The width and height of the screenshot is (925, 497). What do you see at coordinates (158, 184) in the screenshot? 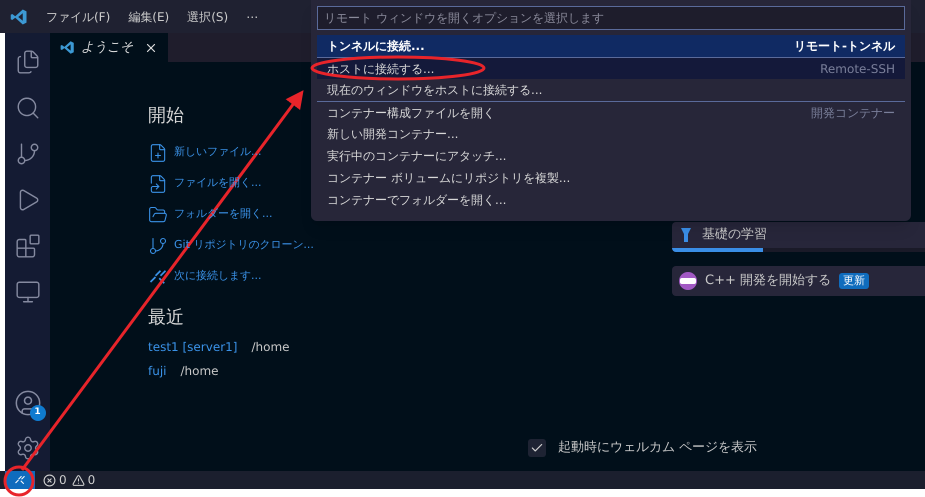
I see `open-file-icon` at bounding box center [158, 184].